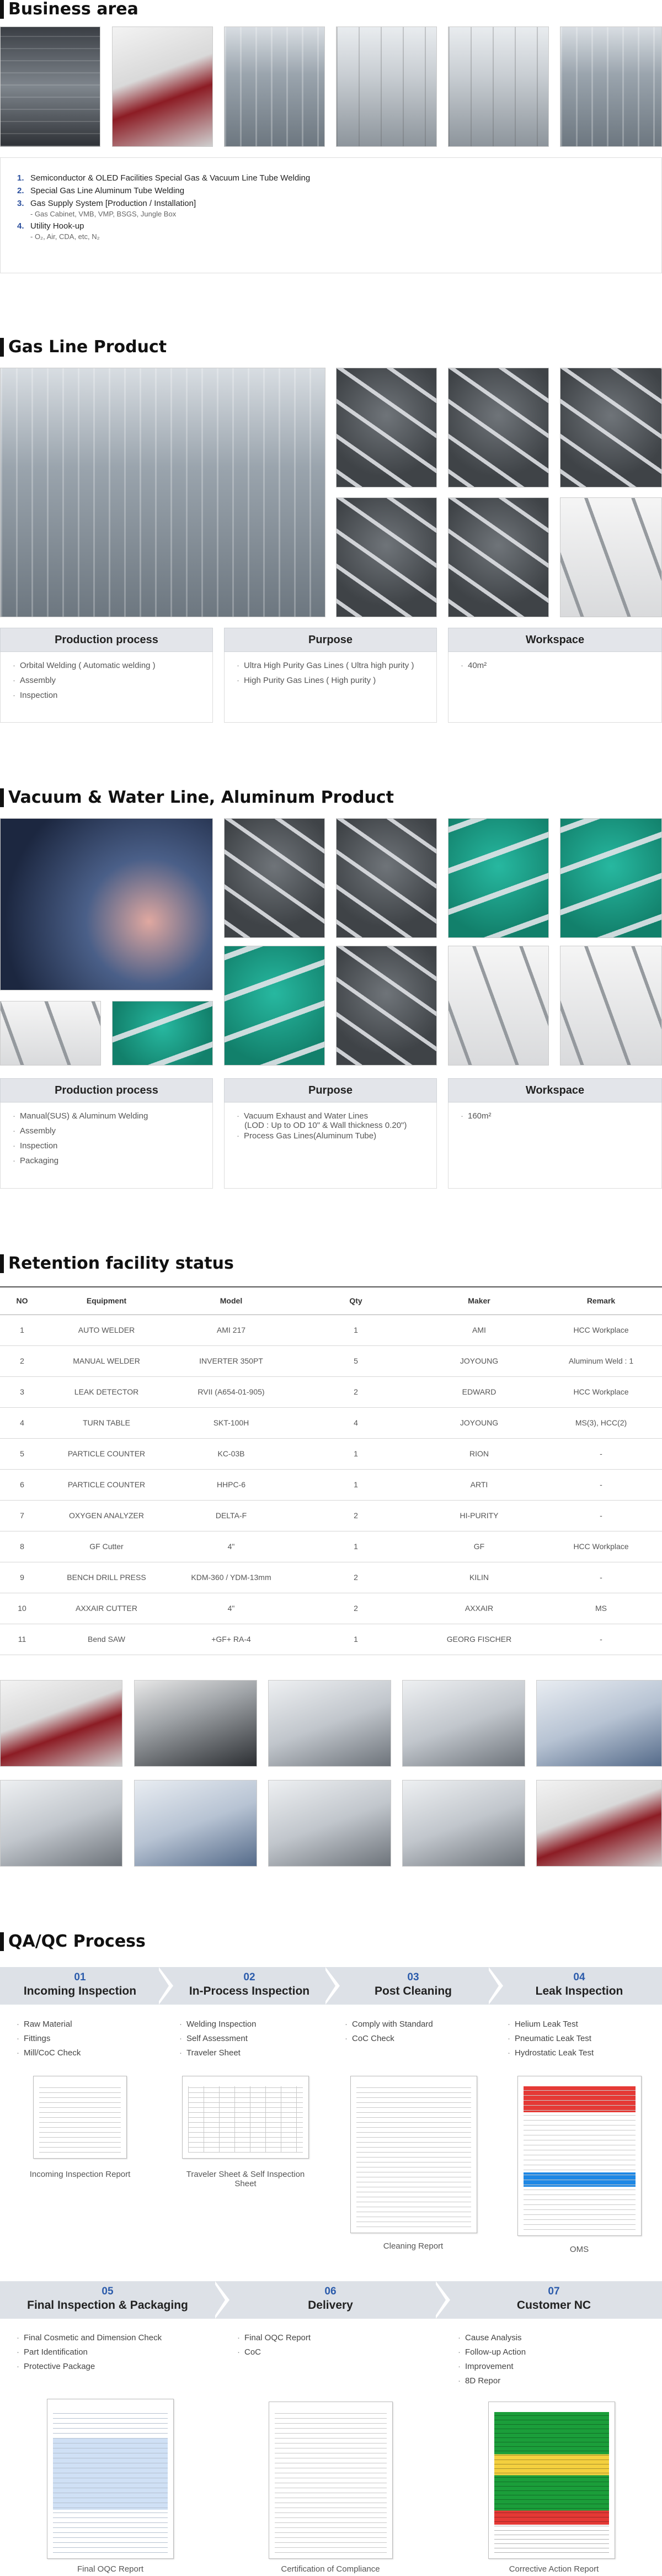  I want to click on table-cell: 2, so click(22, 1361).